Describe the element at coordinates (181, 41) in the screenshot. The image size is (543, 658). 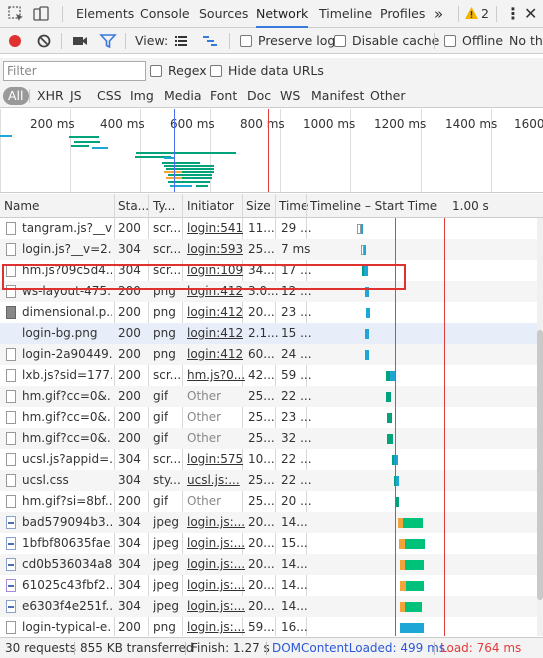
I see `large-rows-icon` at that location.